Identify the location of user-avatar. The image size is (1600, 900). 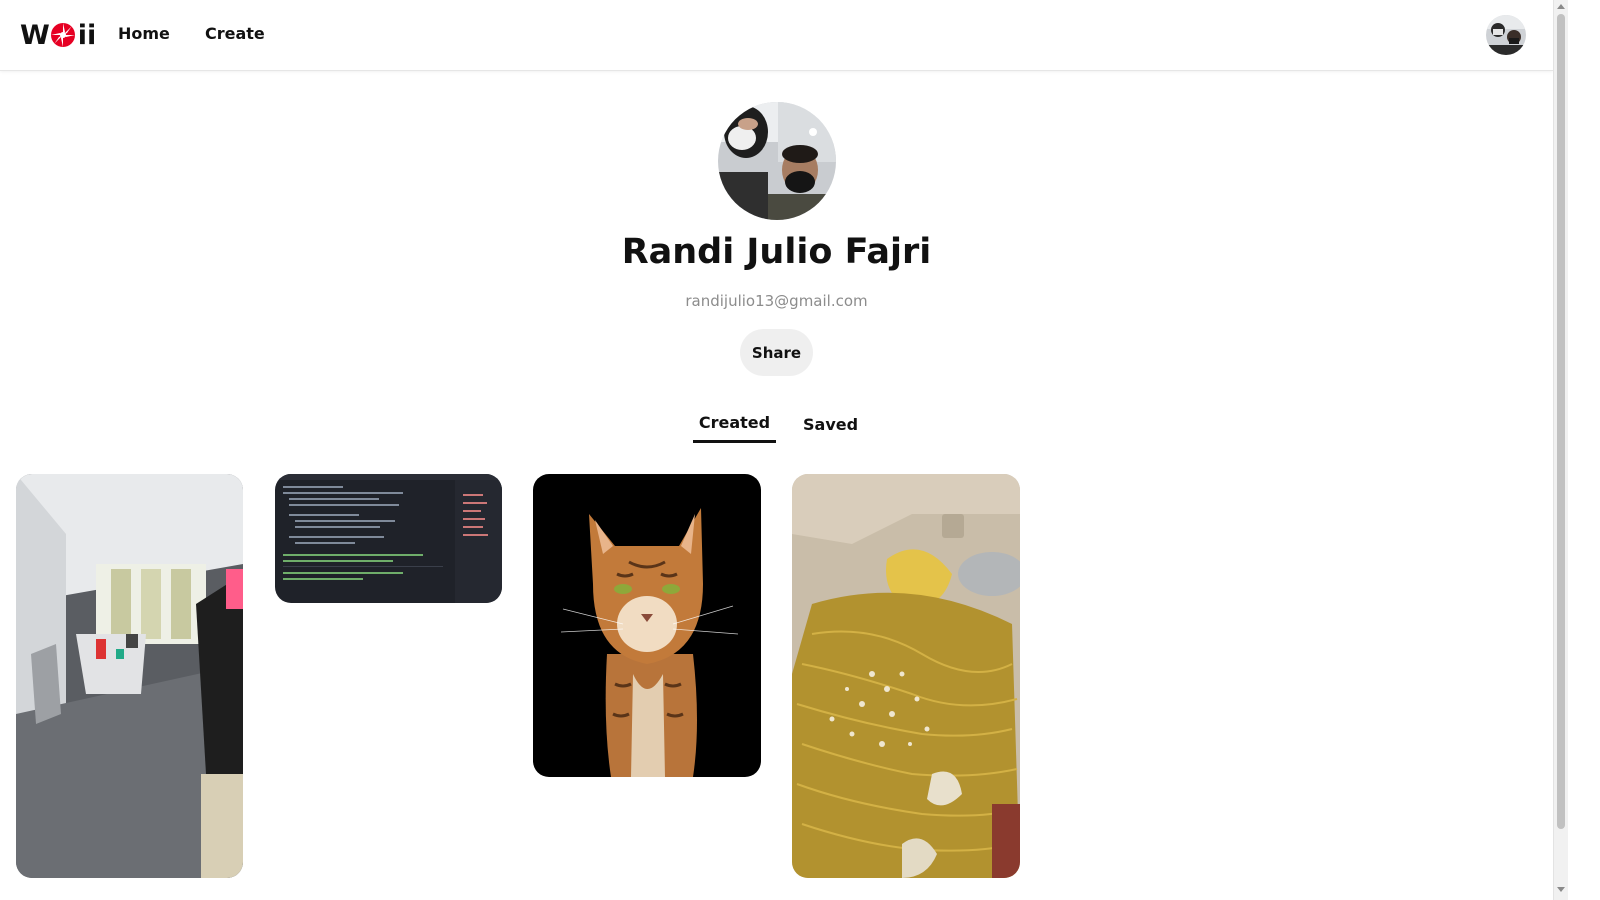
(1506, 35).